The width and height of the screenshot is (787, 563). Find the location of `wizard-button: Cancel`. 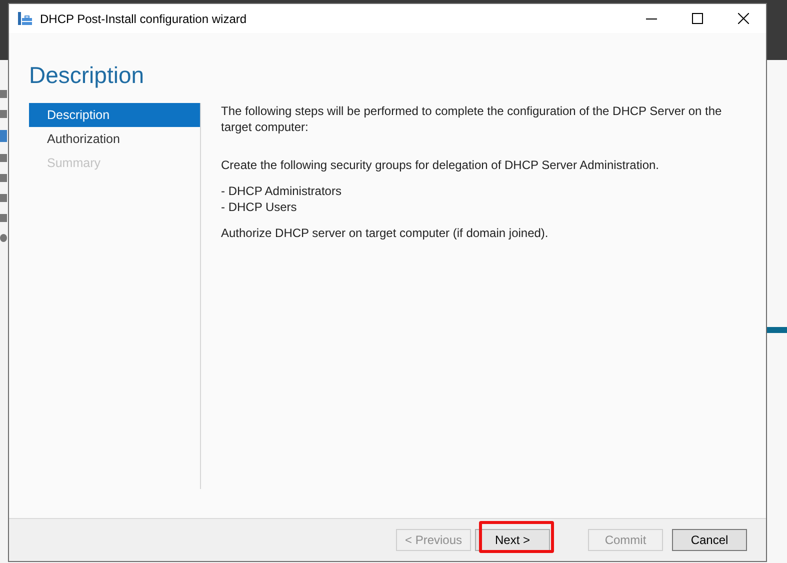

wizard-button: Cancel is located at coordinates (709, 540).